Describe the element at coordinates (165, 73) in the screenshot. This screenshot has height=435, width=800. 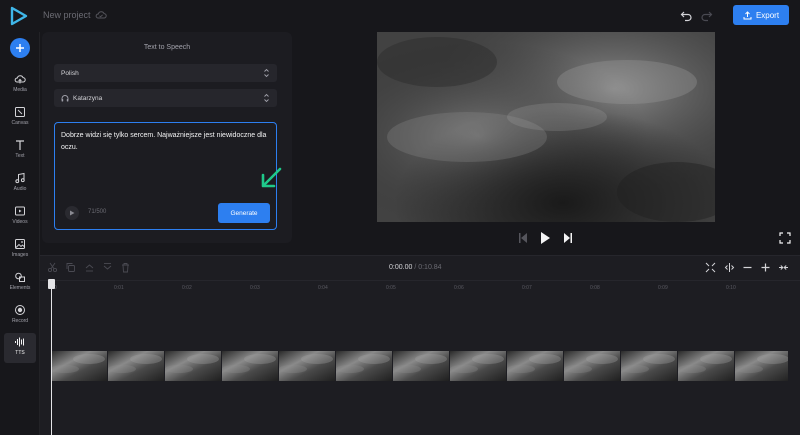
I see `language-select: Polish` at that location.